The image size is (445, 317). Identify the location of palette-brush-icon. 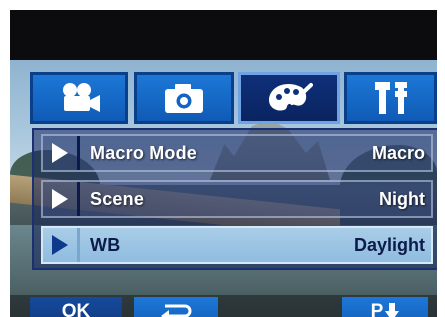
(291, 97).